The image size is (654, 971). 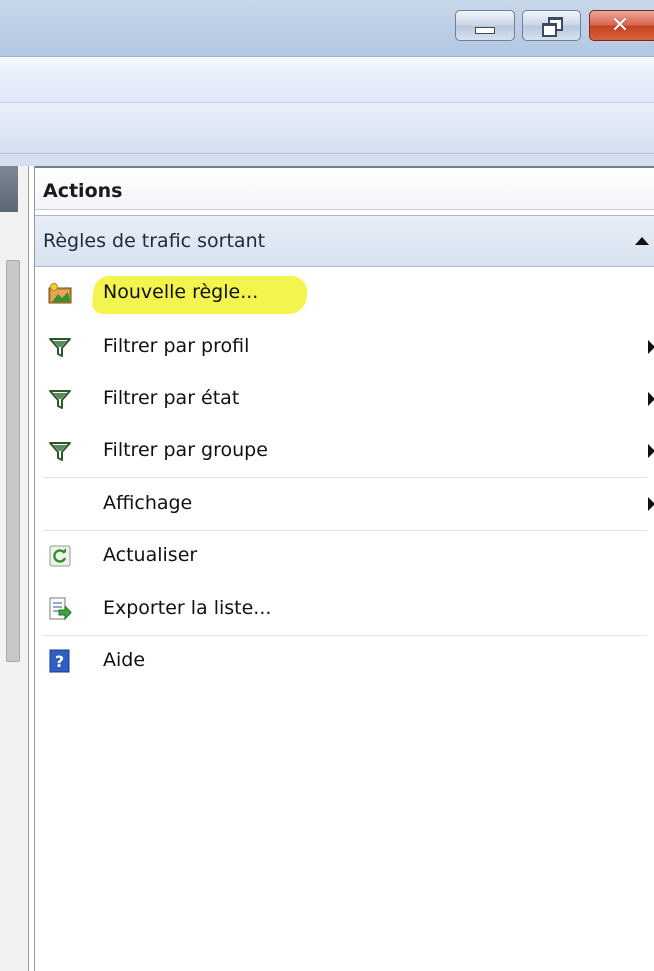 What do you see at coordinates (13, 461) in the screenshot?
I see `vertical-scrollbar` at bounding box center [13, 461].